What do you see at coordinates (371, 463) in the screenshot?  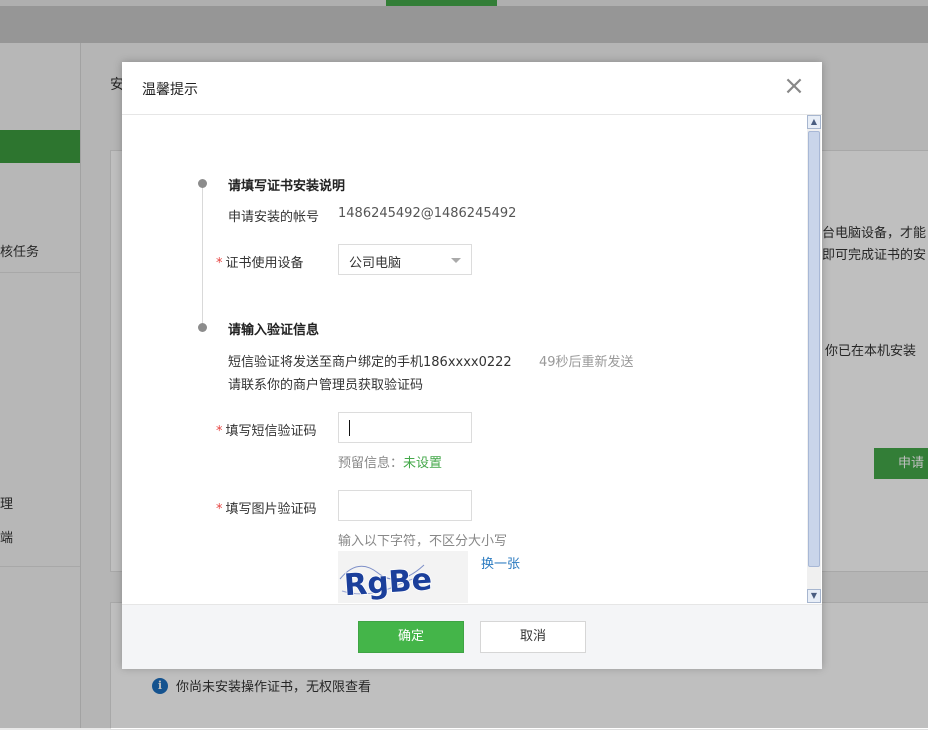 I see `reserved-info-label: 预留信息：` at bounding box center [371, 463].